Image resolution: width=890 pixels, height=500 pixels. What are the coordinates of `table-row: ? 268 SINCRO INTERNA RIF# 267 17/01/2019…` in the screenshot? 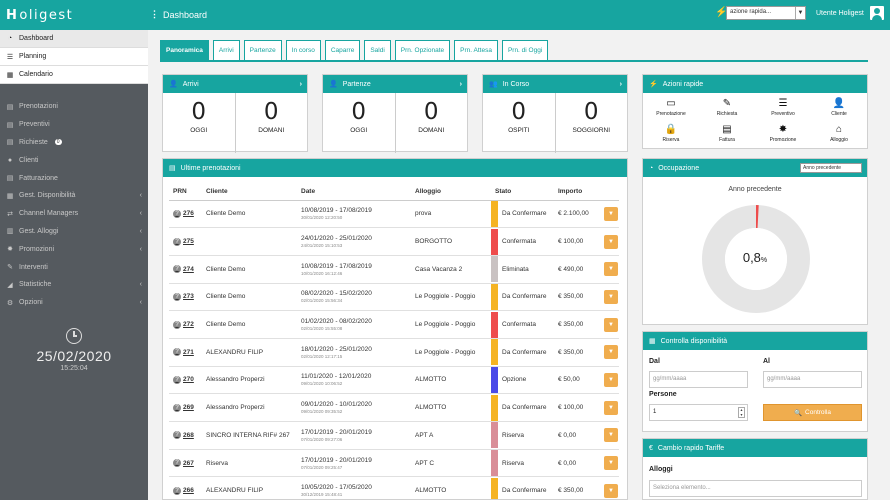 It's located at (394, 435).